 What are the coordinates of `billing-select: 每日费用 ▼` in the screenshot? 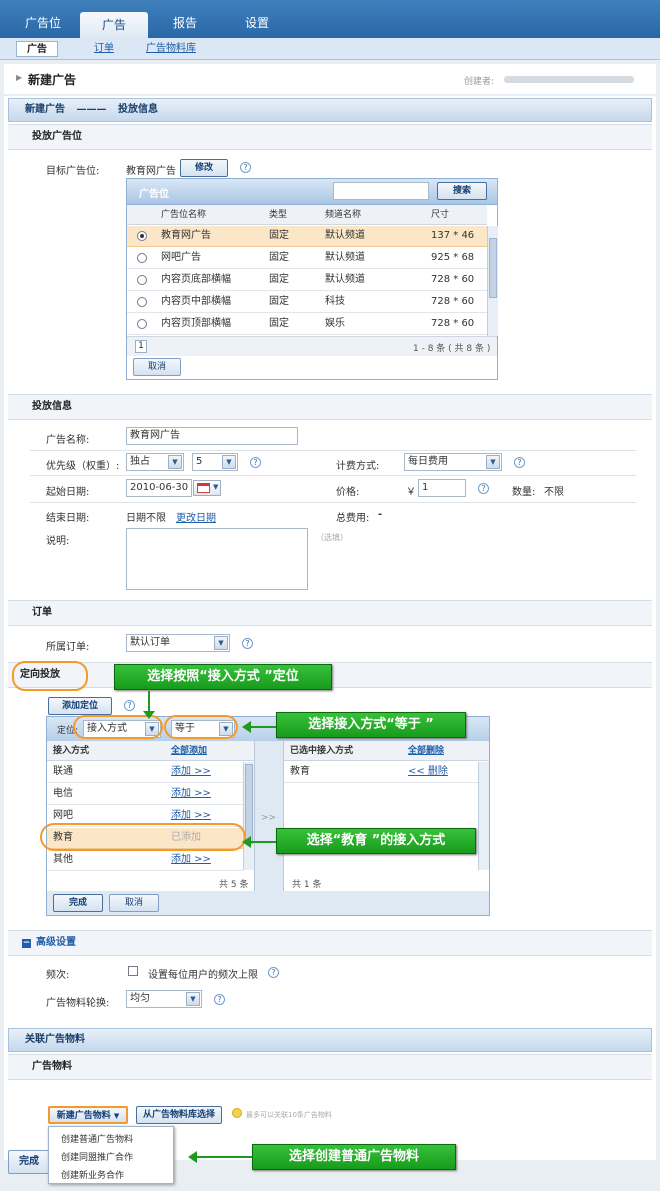 It's located at (453, 462).